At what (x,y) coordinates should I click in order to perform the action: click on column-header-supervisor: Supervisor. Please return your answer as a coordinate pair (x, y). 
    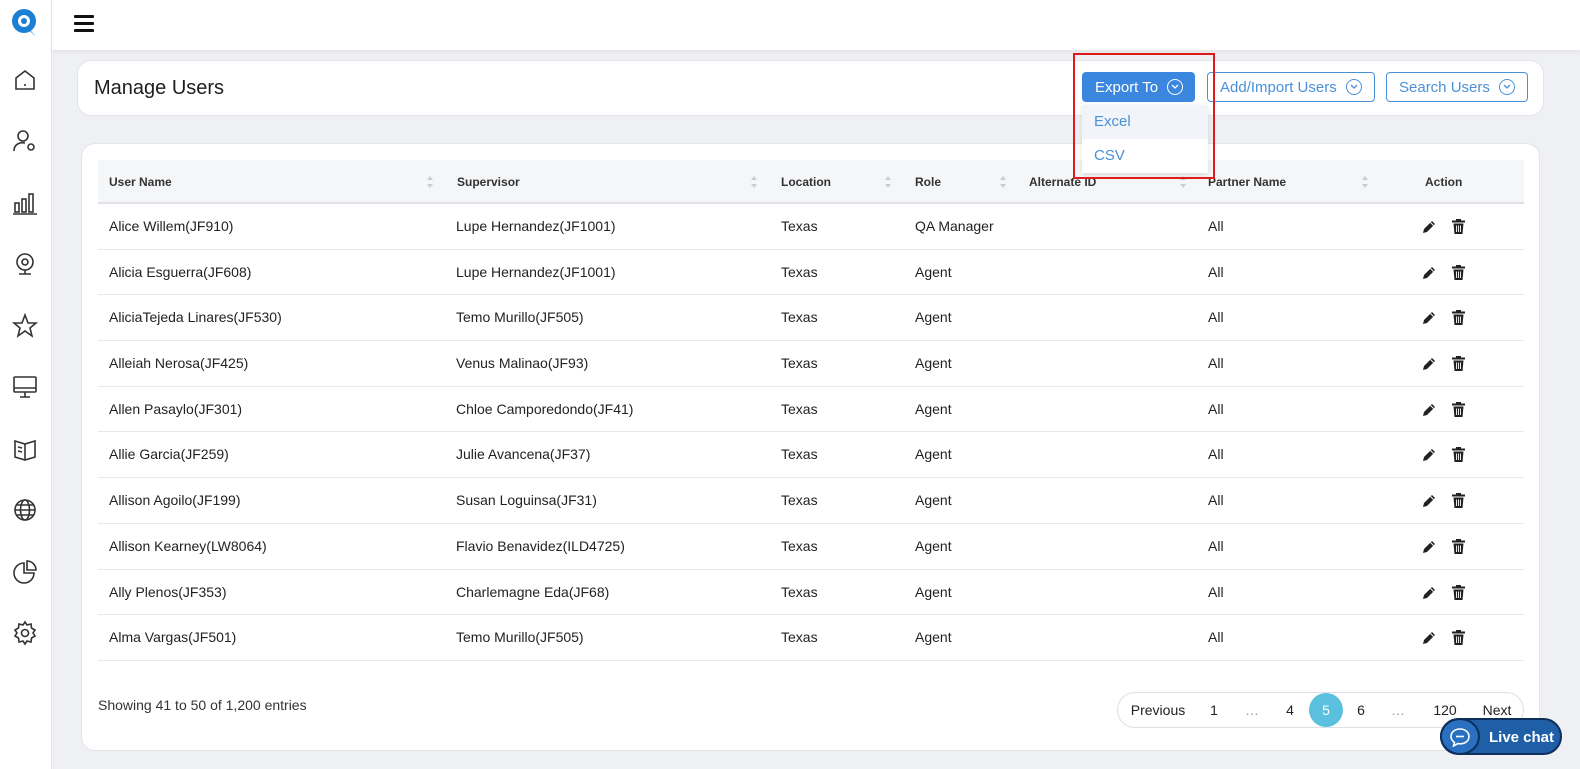
    Looking at the image, I should click on (488, 182).